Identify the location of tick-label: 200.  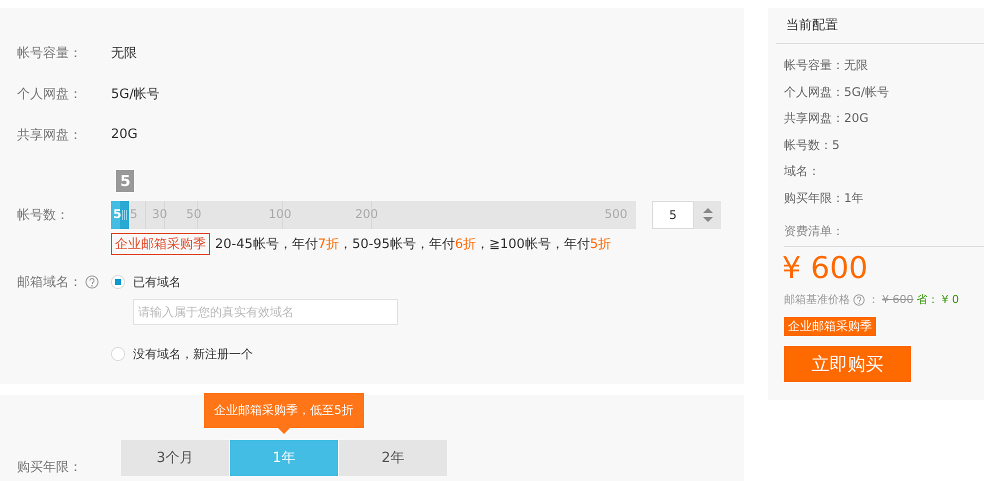
(366, 214).